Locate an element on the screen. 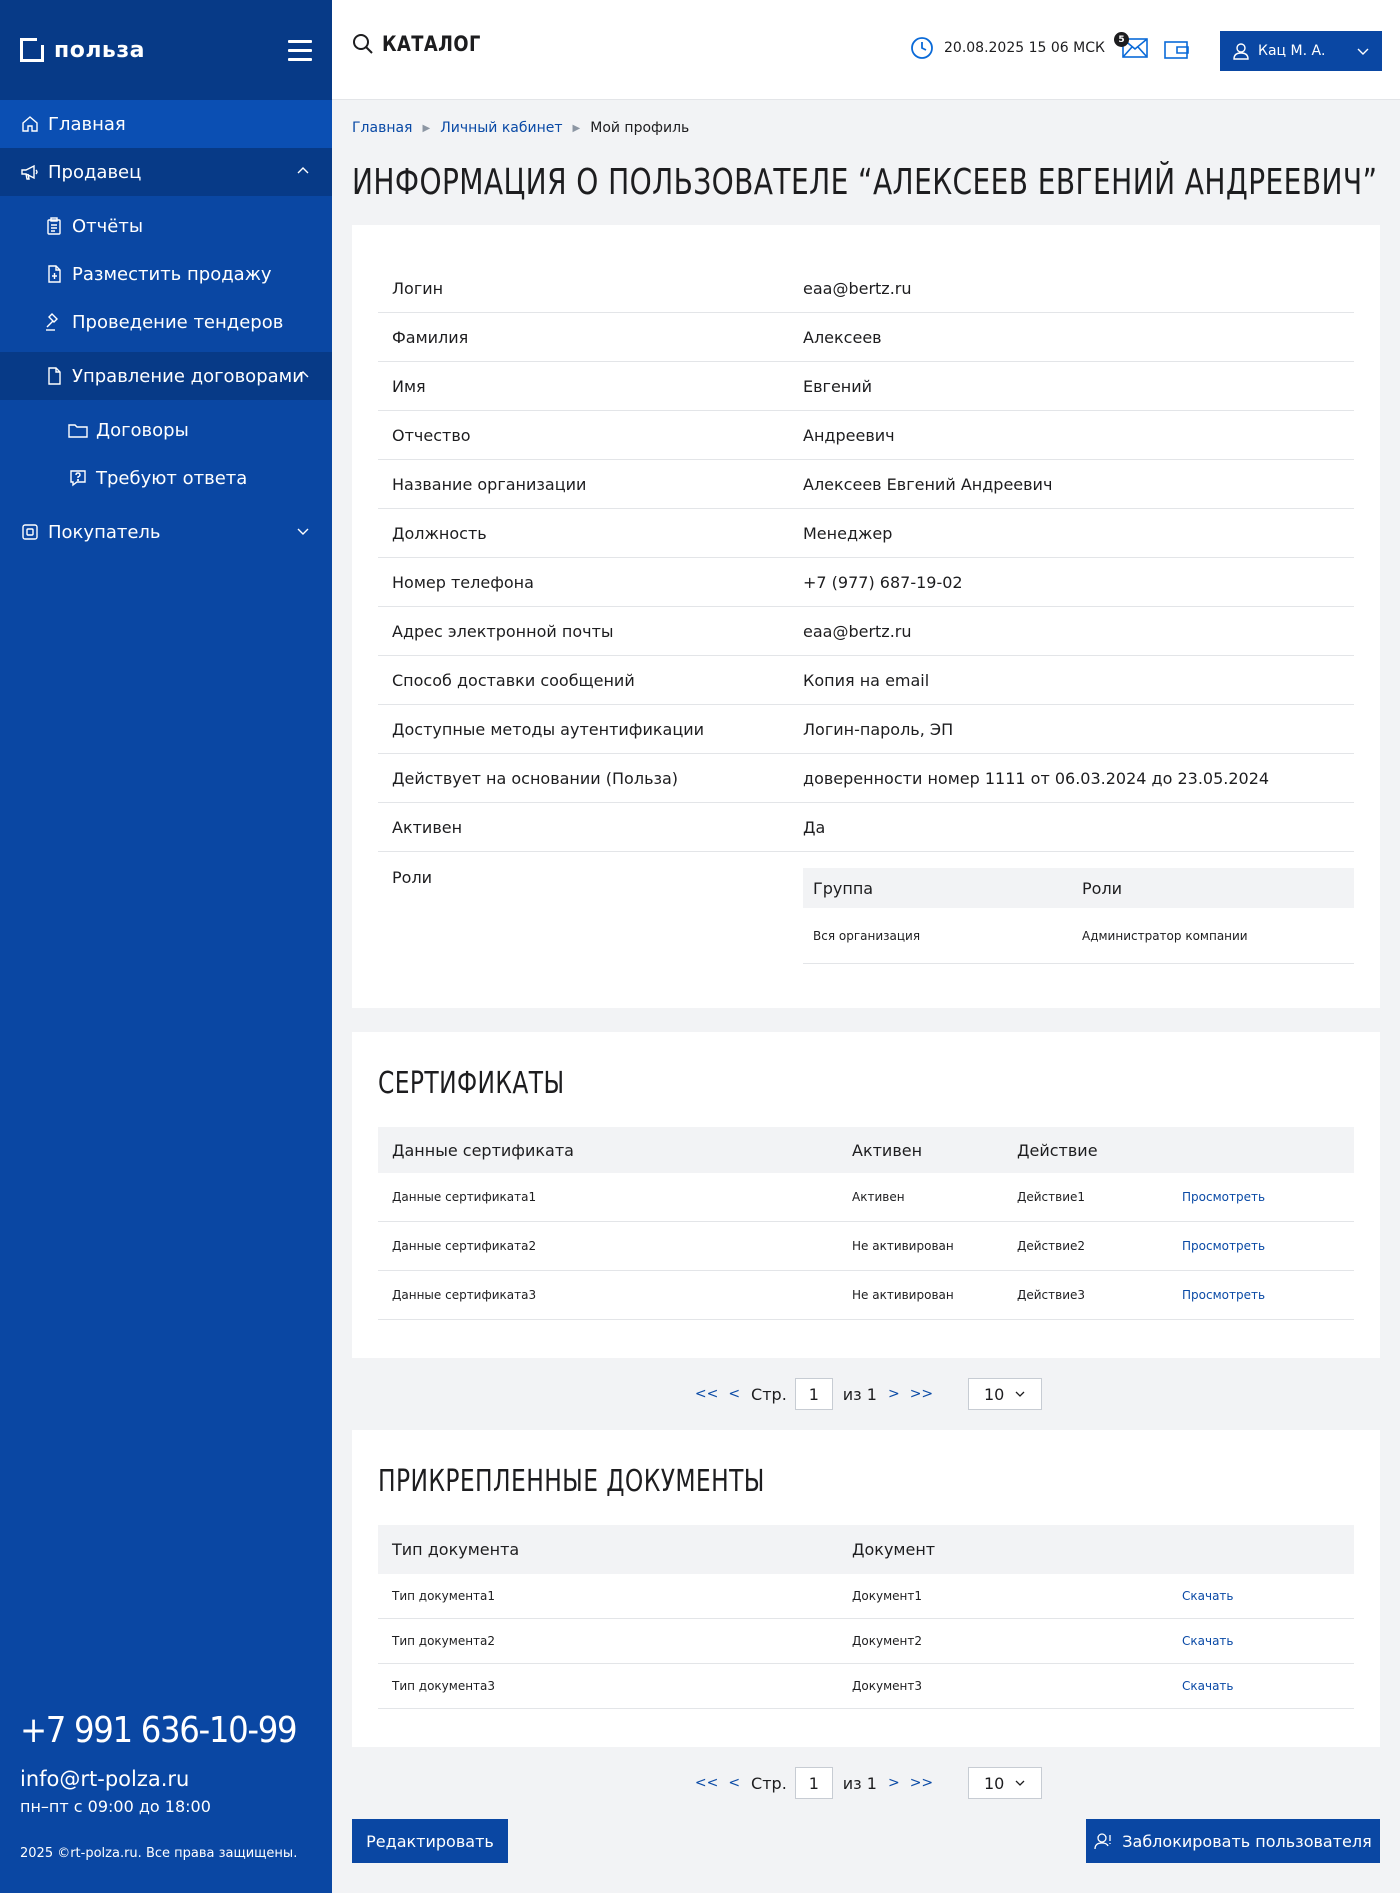 This screenshot has height=1893, width=1400. profile-field-row: Имя Евгений is located at coordinates (866, 386).